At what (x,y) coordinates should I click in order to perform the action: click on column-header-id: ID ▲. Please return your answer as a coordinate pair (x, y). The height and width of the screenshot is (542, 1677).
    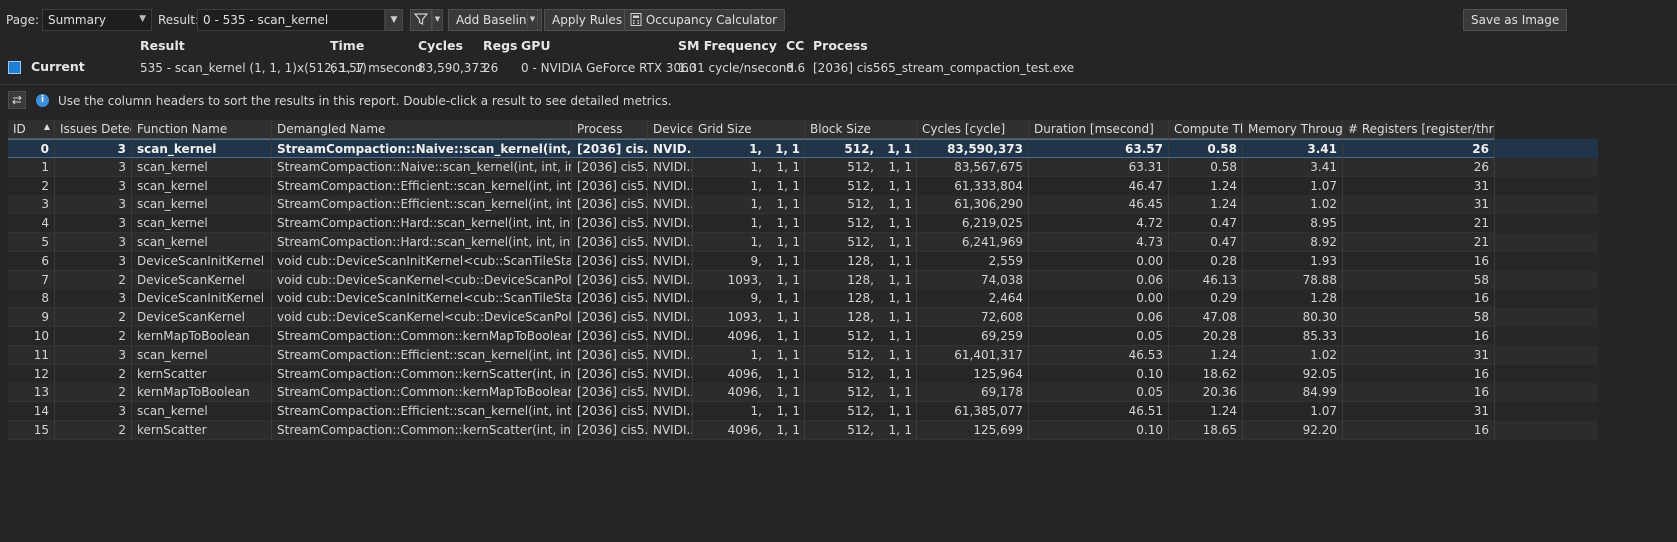
    Looking at the image, I should click on (31, 129).